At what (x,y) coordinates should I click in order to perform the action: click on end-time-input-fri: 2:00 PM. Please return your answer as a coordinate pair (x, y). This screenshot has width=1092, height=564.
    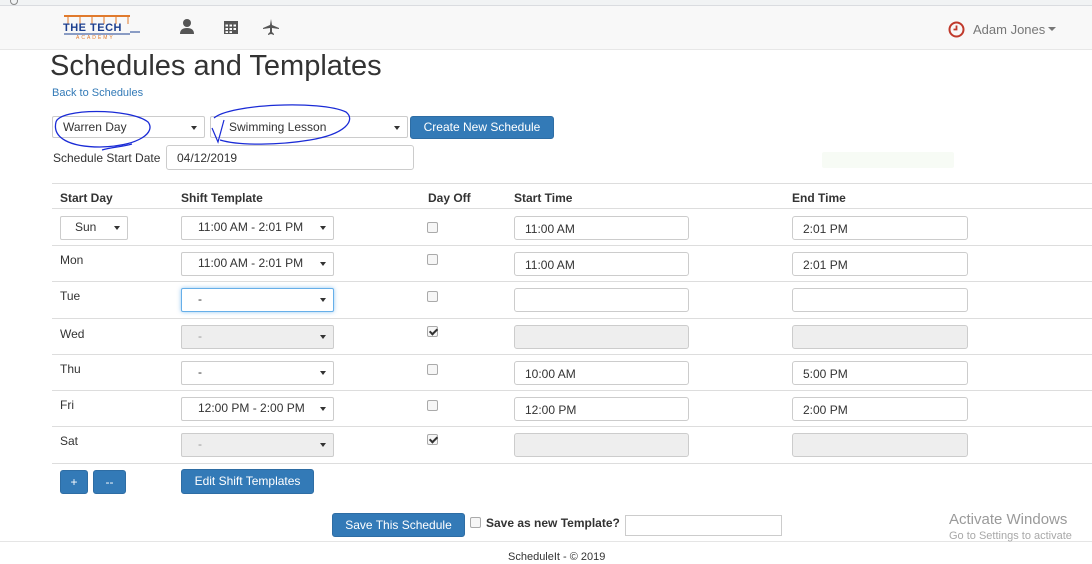
    Looking at the image, I should click on (880, 409).